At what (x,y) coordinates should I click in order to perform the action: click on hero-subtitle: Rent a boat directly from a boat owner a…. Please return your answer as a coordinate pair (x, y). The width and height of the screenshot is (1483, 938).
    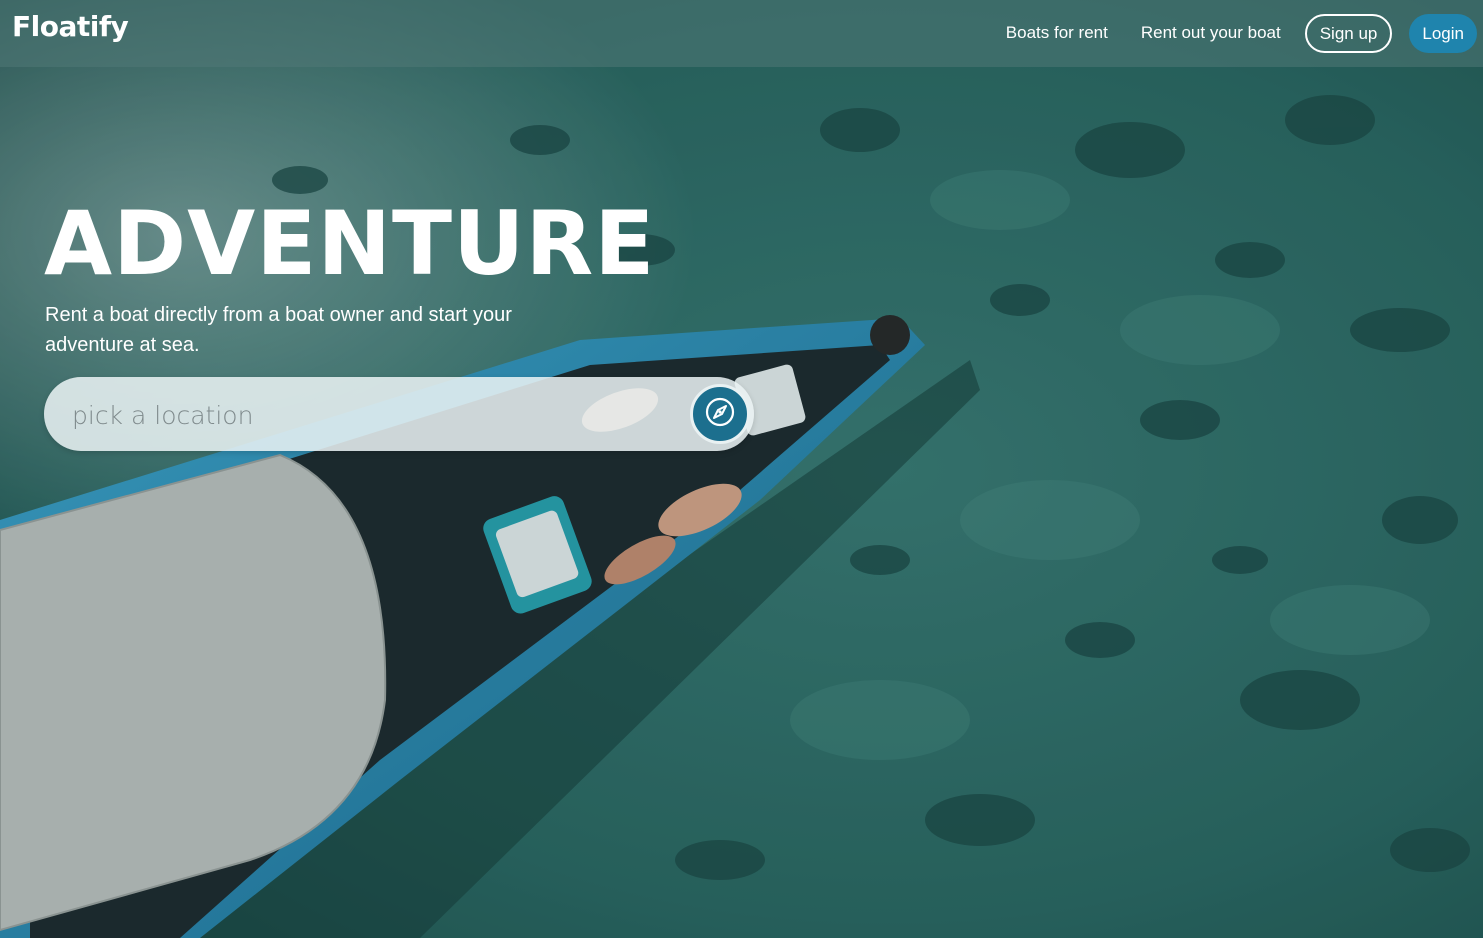
    Looking at the image, I should click on (278, 330).